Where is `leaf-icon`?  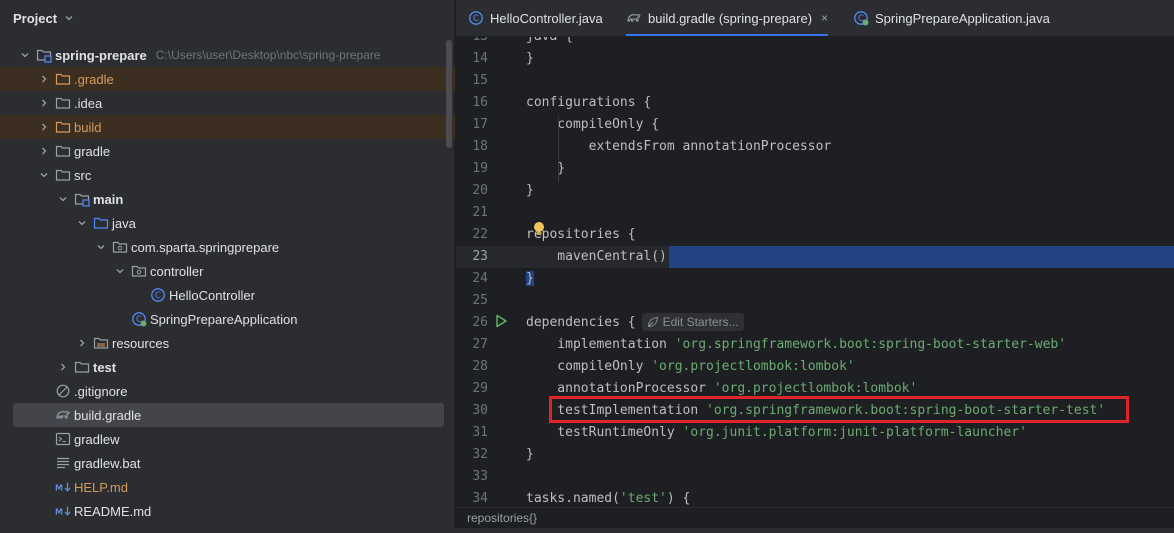
leaf-icon is located at coordinates (652, 321).